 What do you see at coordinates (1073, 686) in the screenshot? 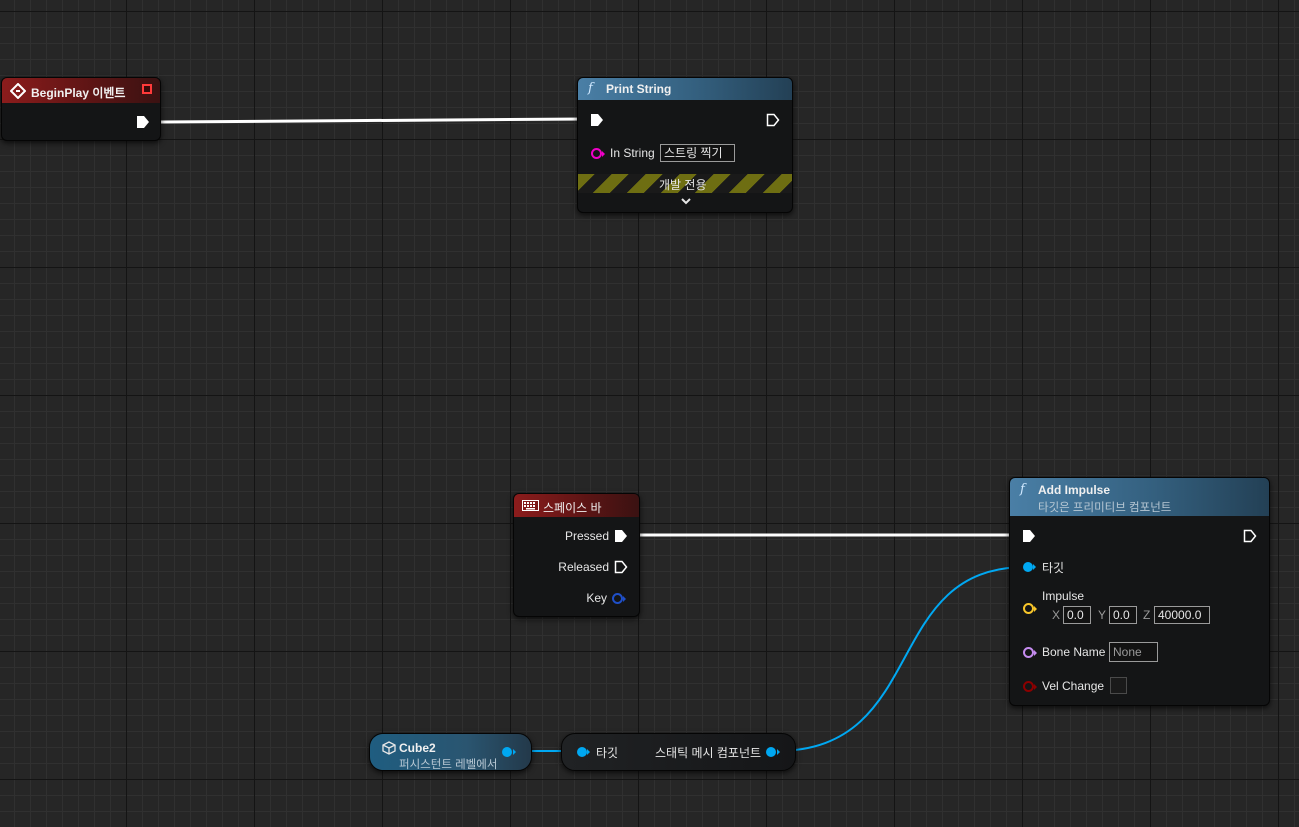
I see `vel-change-label: Vel Change` at bounding box center [1073, 686].